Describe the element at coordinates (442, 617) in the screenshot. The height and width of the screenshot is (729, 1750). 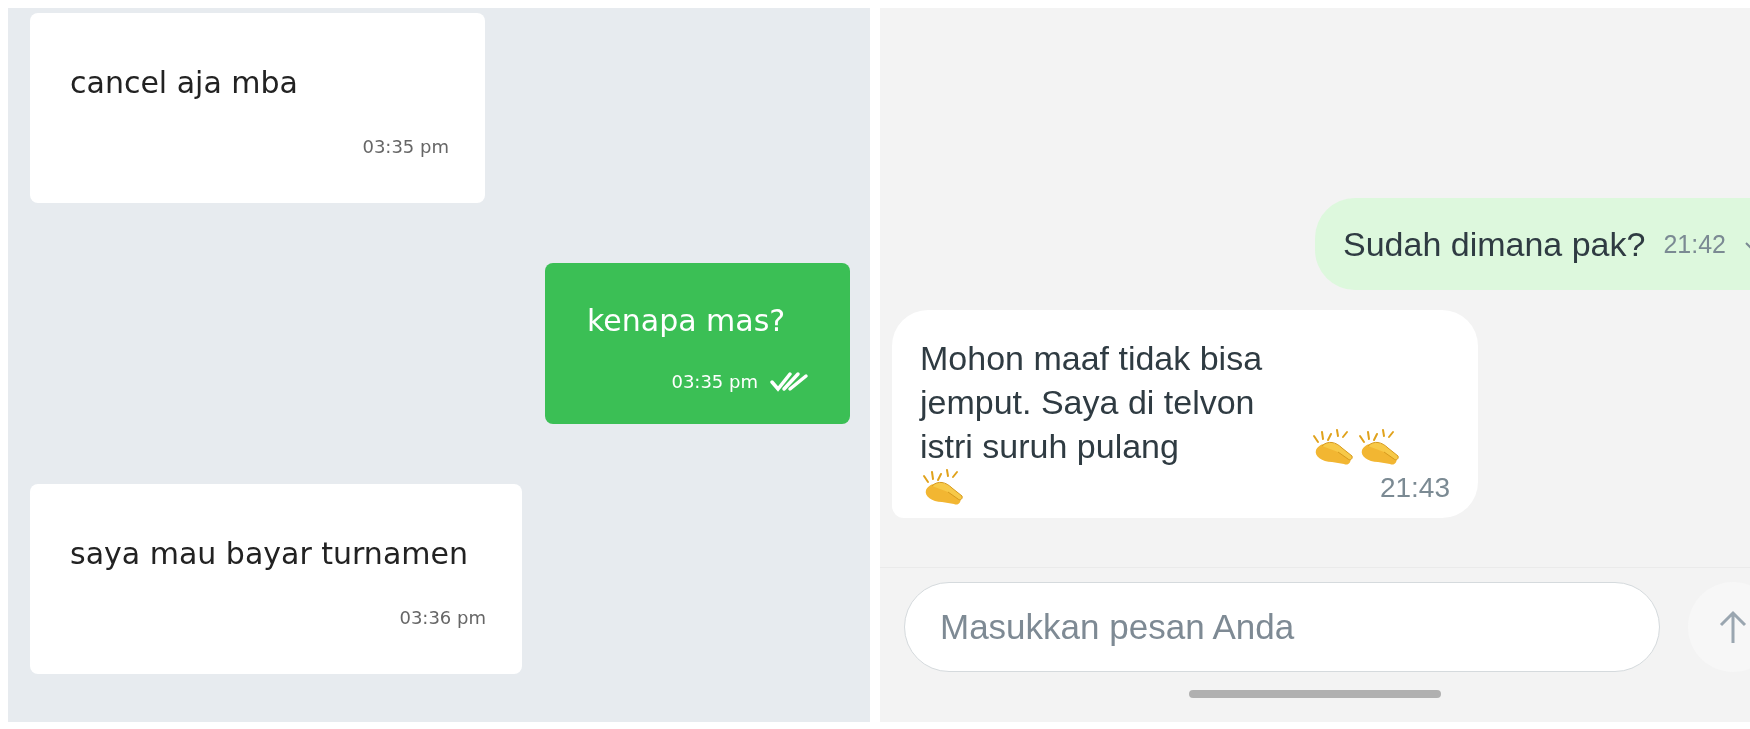
I see `message-time: 03:36 pm` at that location.